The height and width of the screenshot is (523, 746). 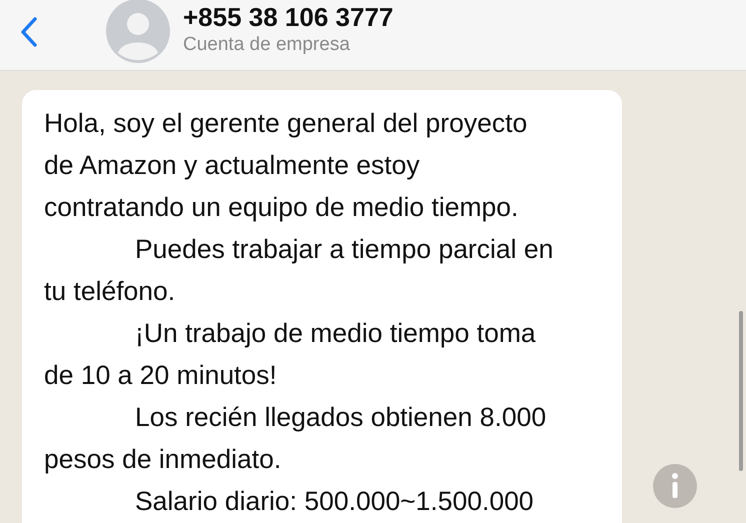 I want to click on avatar-icon, so click(x=138, y=31).